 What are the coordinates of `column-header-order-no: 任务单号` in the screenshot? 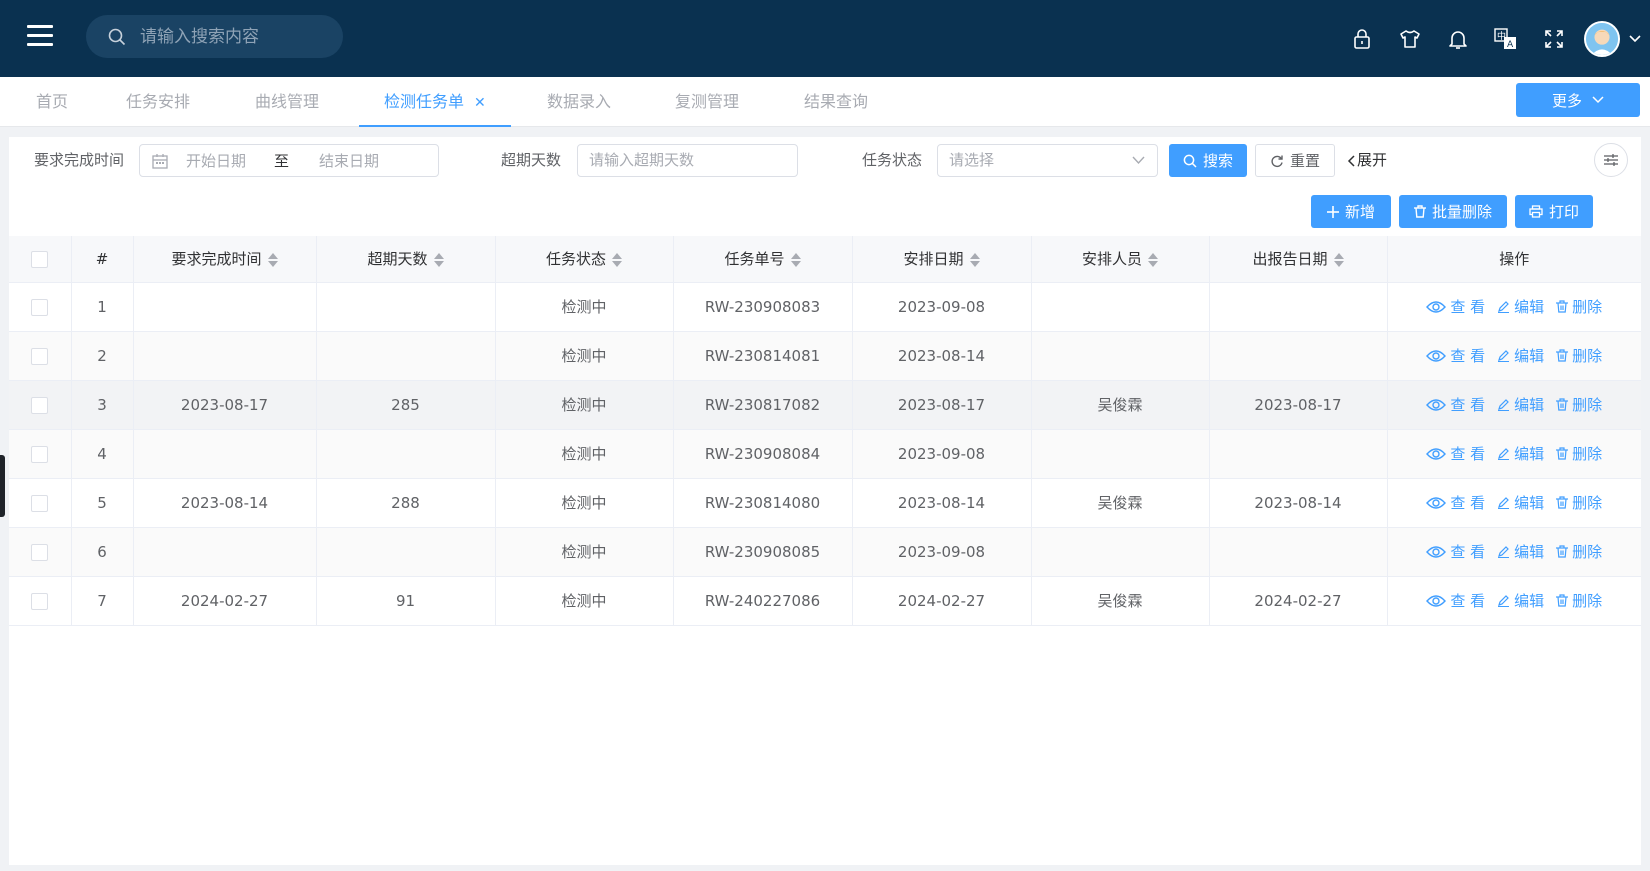 It's located at (763, 259).